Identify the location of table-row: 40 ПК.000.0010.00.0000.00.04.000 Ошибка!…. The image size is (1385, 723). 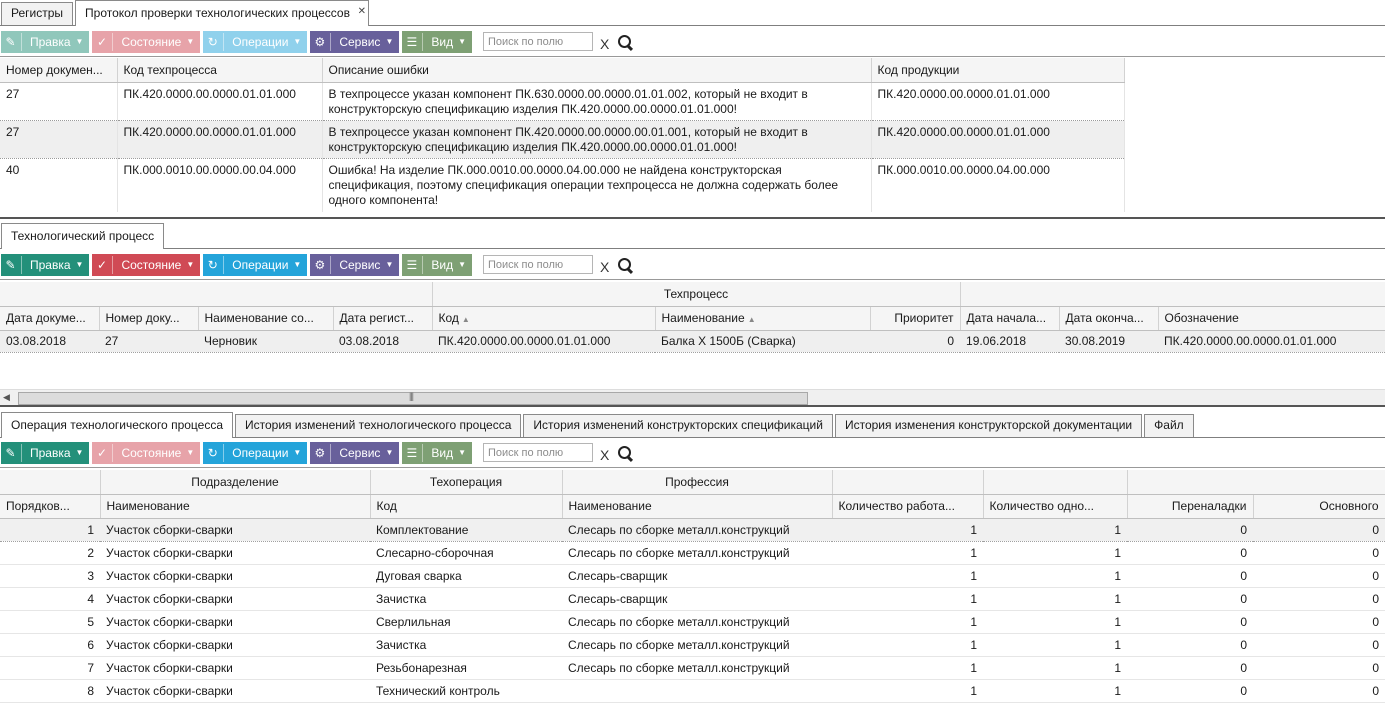
(562, 185).